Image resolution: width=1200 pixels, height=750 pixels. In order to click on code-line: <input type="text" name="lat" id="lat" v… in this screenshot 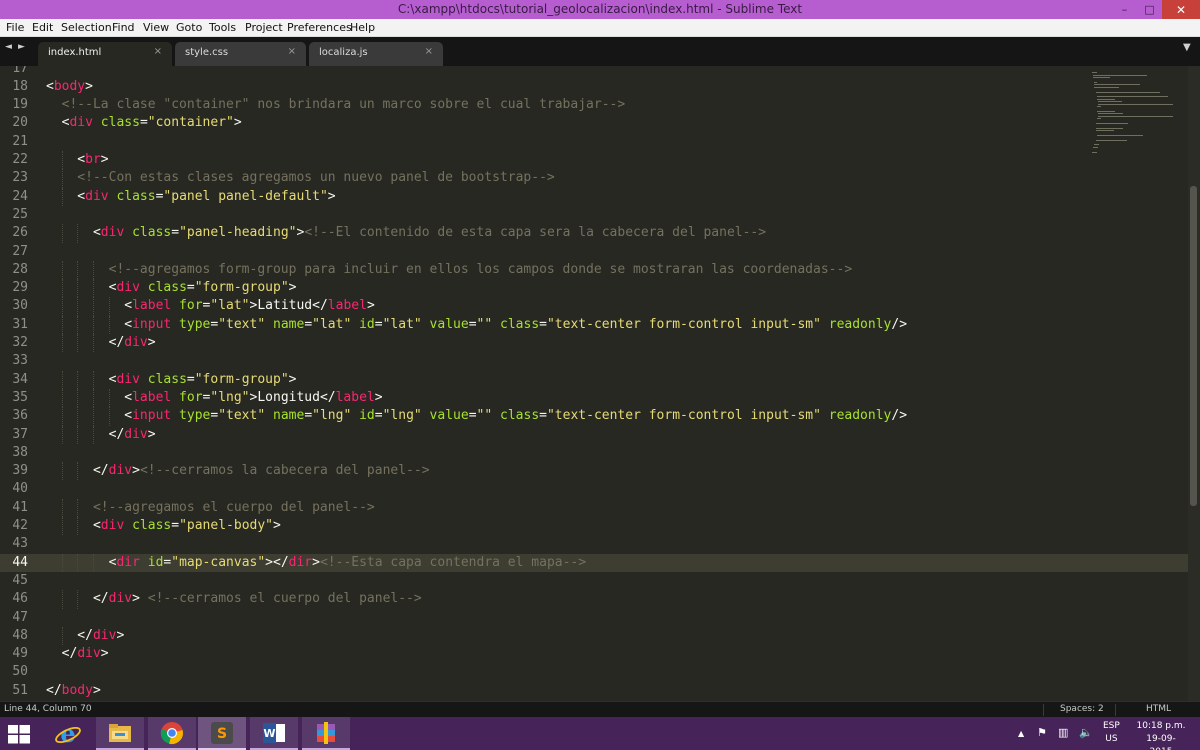, I will do `click(476, 325)`.